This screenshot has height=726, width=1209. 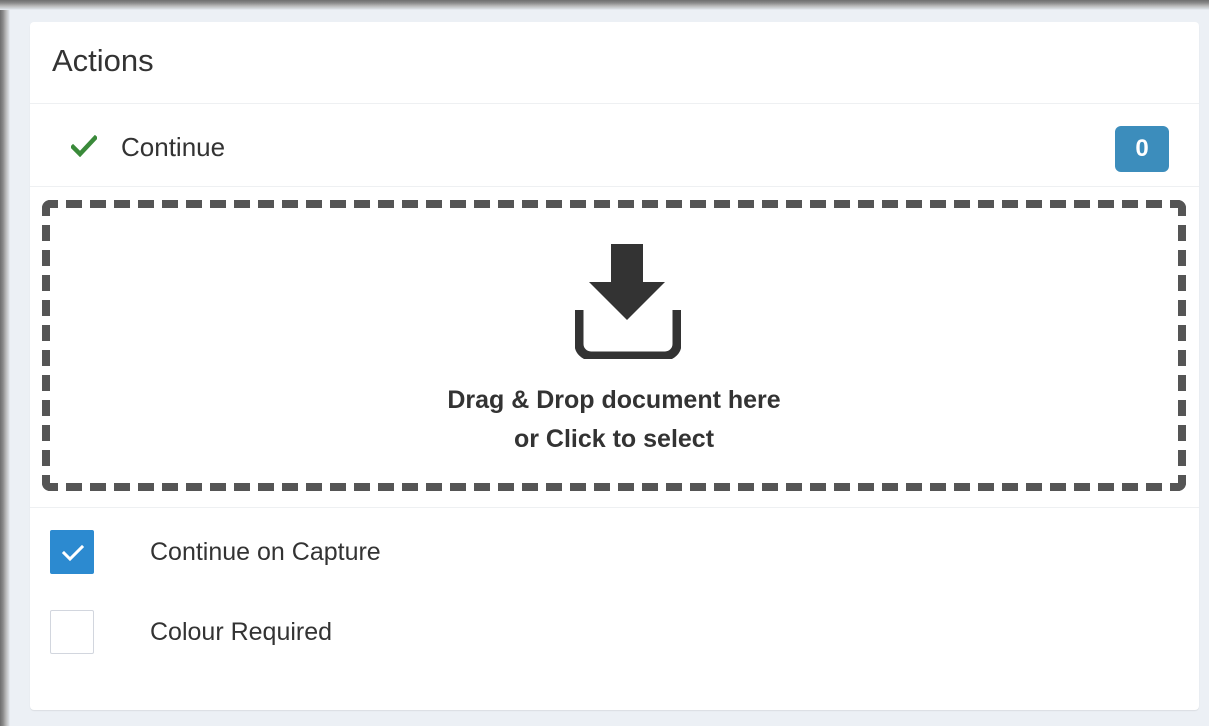 I want to click on continue-on-capture-label: Continue on Capture, so click(x=265, y=552).